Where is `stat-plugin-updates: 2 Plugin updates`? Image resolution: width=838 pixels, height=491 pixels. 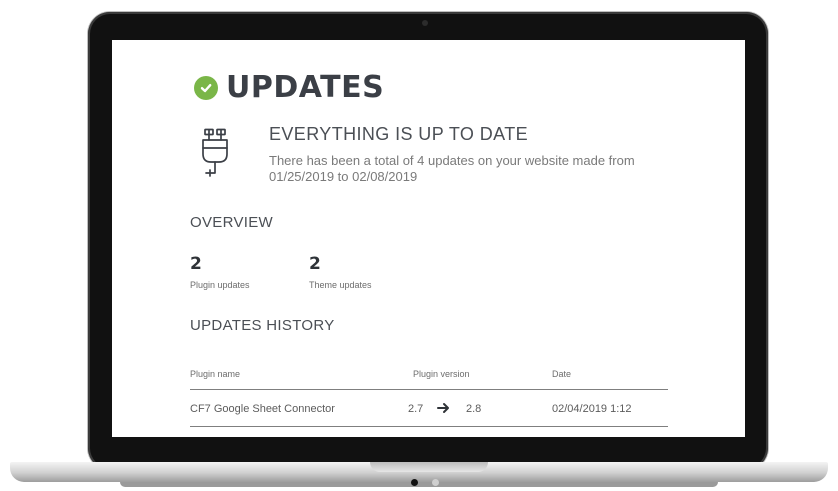 stat-plugin-updates: 2 Plugin updates is located at coordinates (220, 272).